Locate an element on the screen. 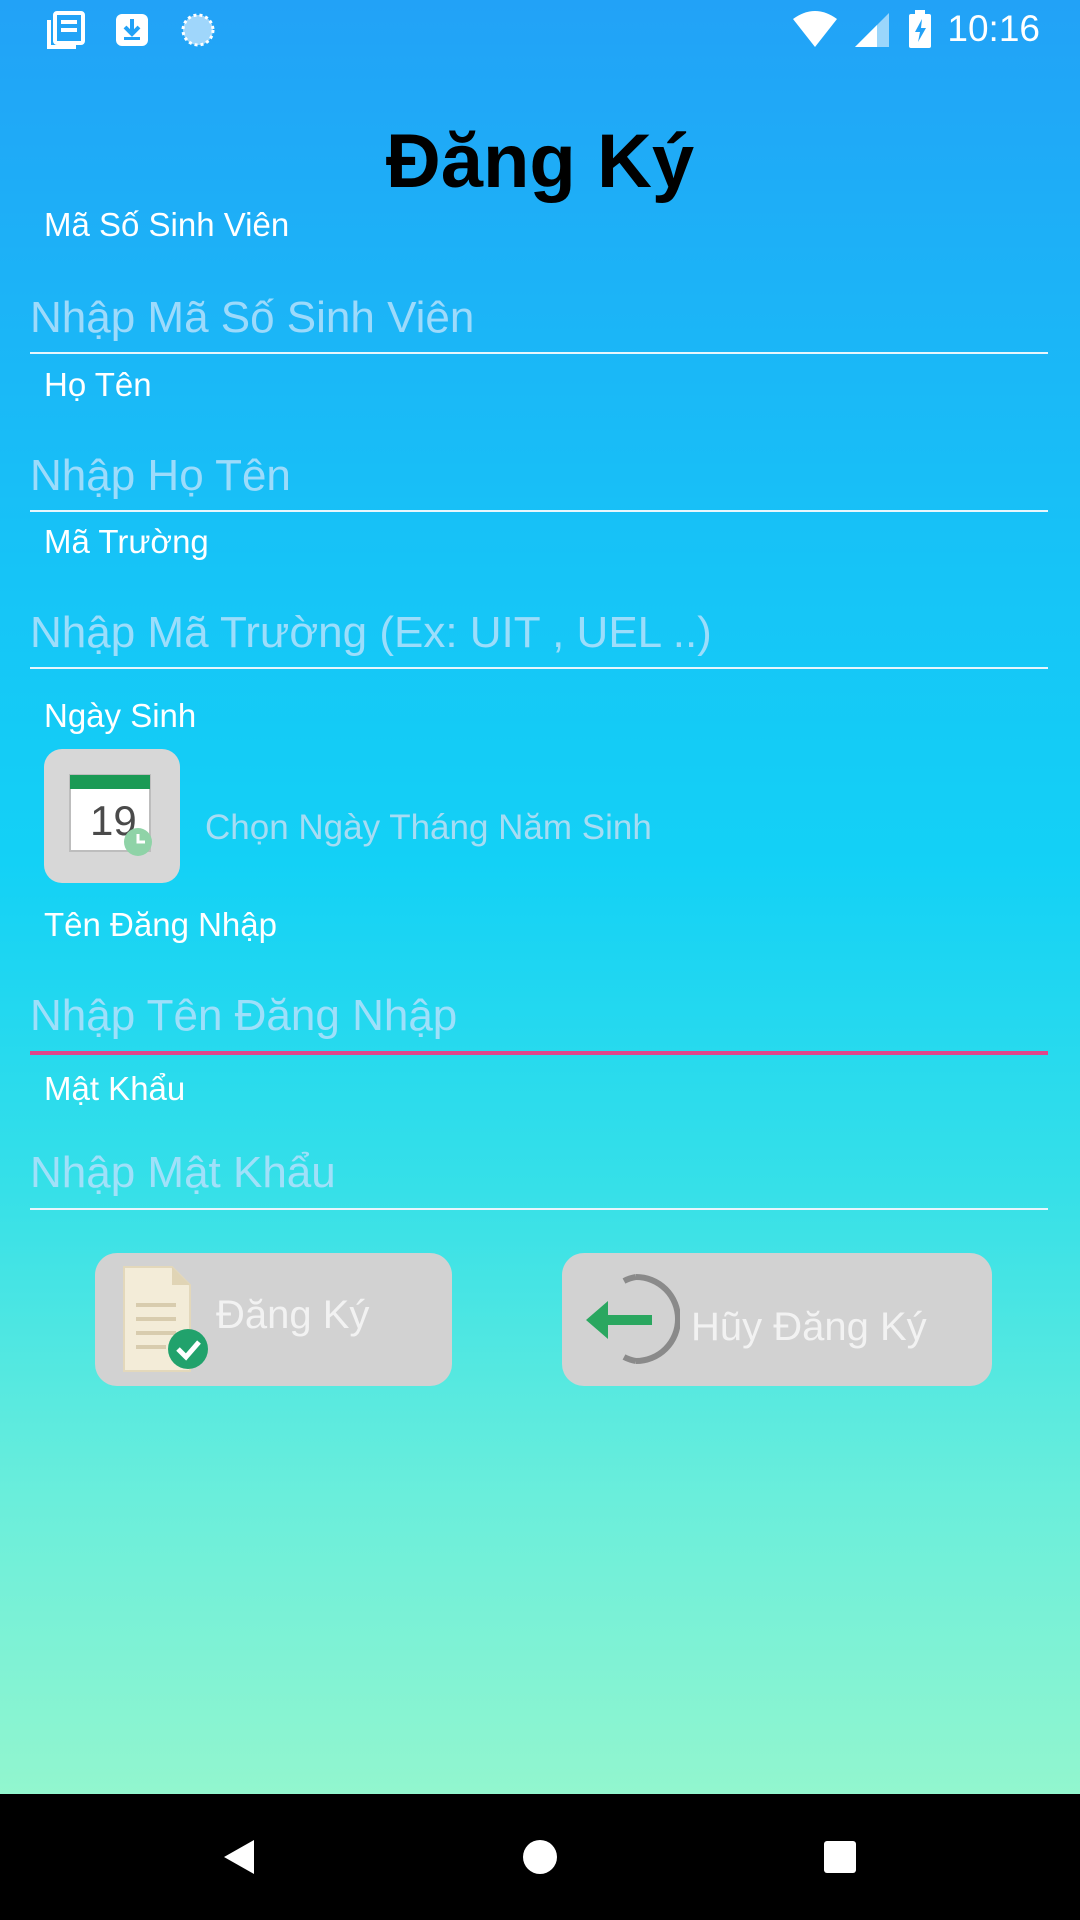  school-code-input is located at coordinates (539, 633).